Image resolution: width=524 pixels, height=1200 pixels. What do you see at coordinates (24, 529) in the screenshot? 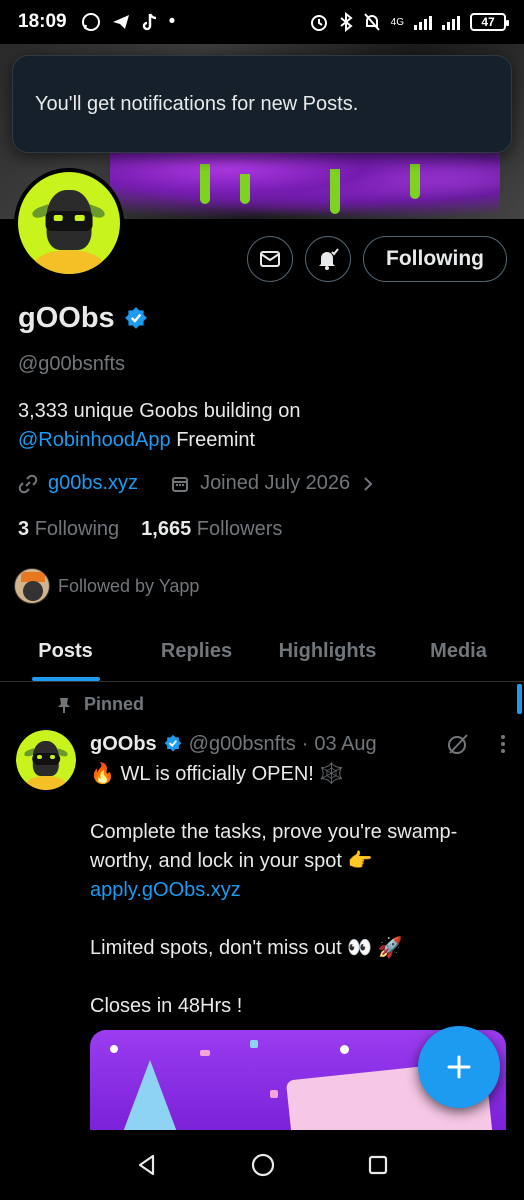
I see `following-count: 3` at bounding box center [24, 529].